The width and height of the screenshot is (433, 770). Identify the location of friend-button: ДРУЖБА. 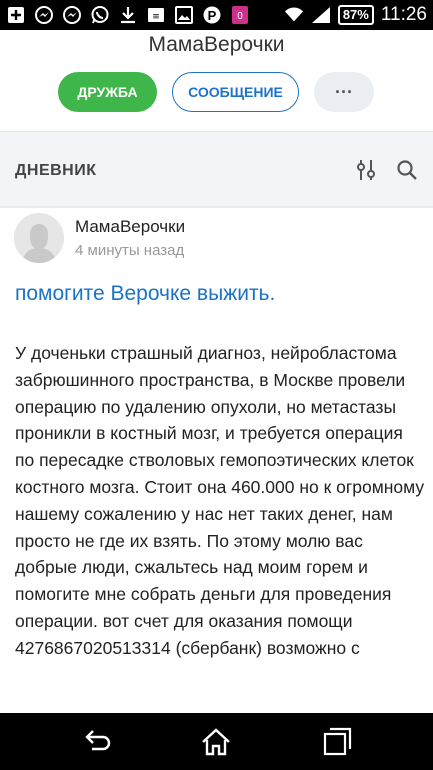
(107, 92).